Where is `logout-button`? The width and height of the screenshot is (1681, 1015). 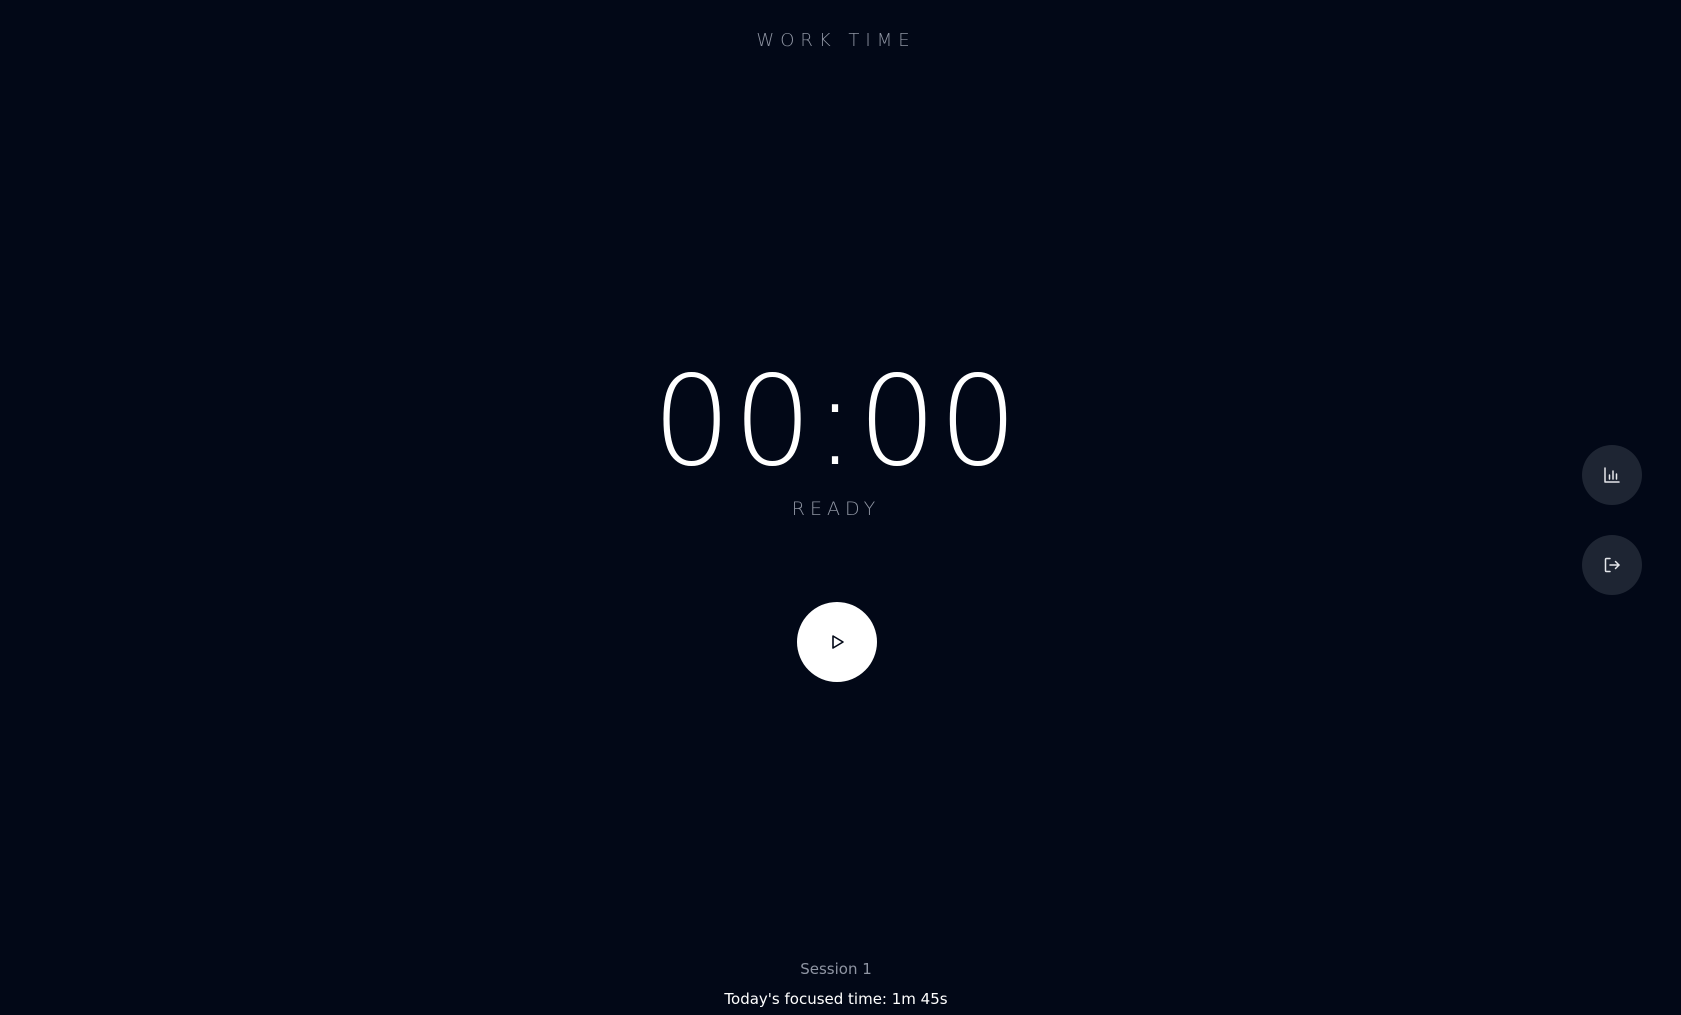 logout-button is located at coordinates (1612, 565).